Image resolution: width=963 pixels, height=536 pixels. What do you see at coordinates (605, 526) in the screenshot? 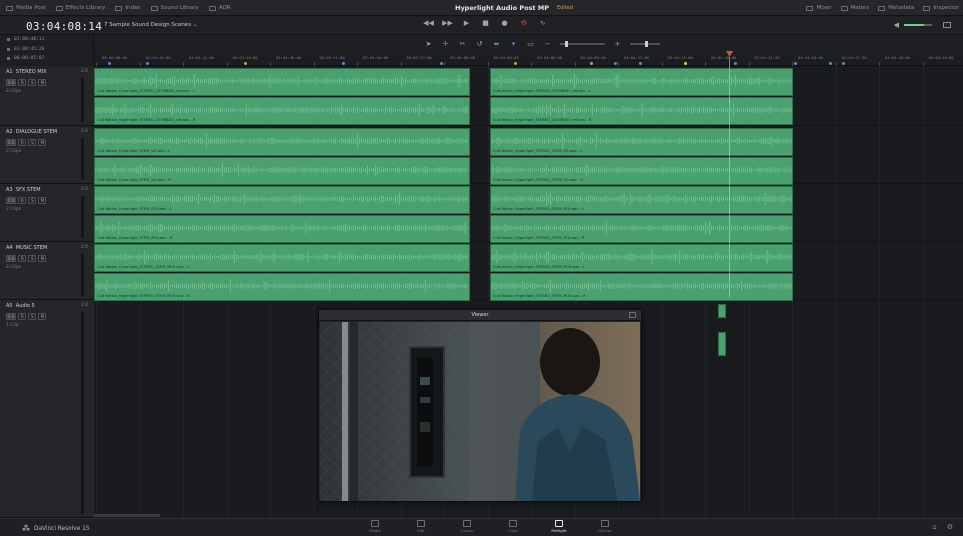
I see `page-tab-deliver: Deliver` at bounding box center [605, 526].